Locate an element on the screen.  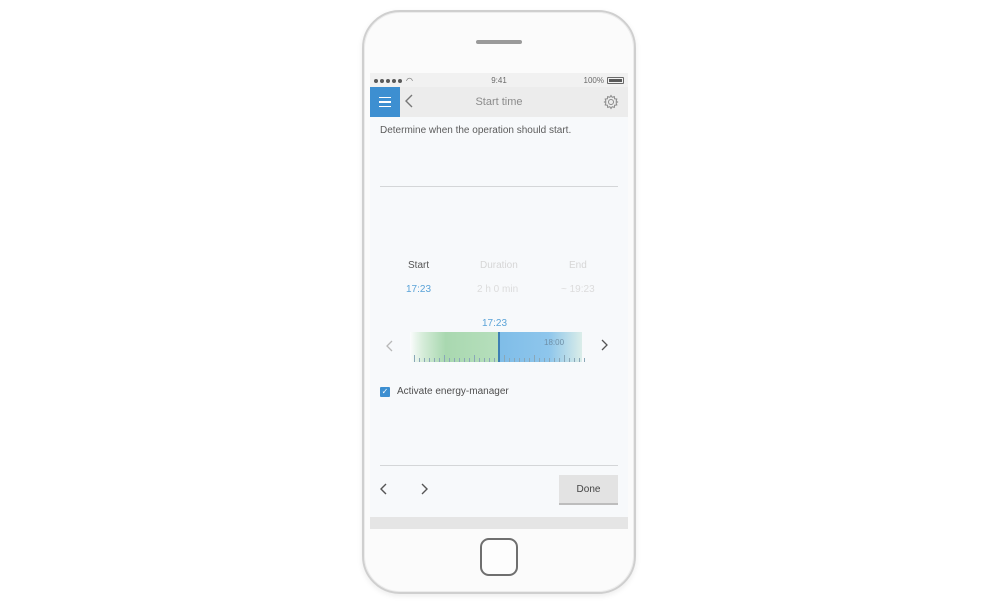
divider-bottom is located at coordinates (499, 465).